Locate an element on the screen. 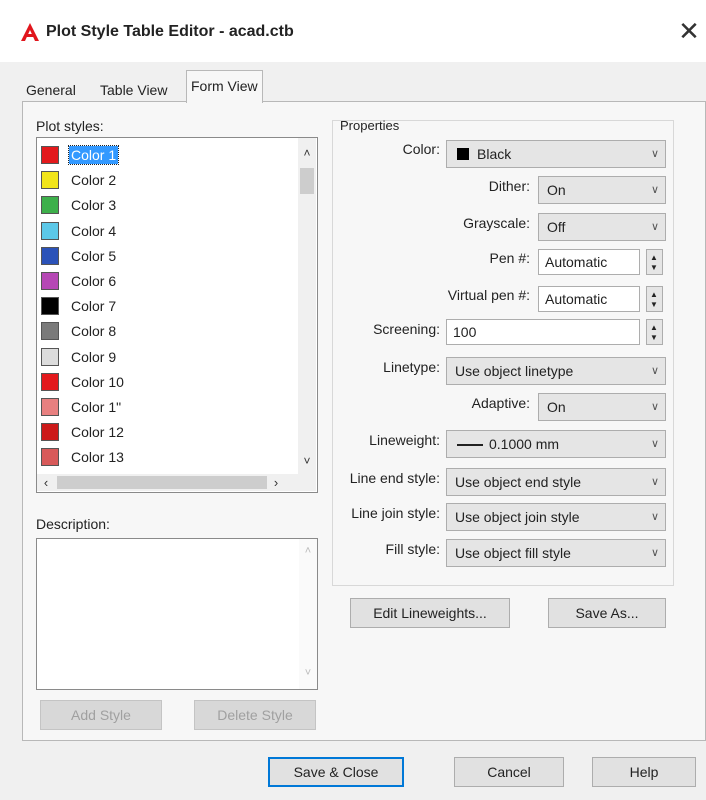 The image size is (706, 800). plot-style-item: Color 3 is located at coordinates (166, 205).